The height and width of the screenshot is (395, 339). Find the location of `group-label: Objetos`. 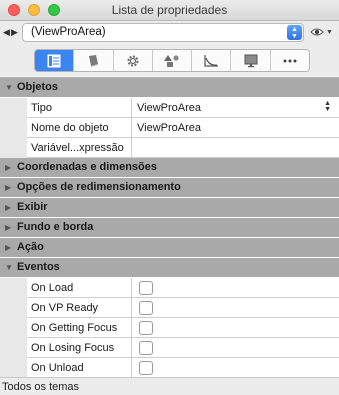

group-label: Objetos is located at coordinates (37, 87).